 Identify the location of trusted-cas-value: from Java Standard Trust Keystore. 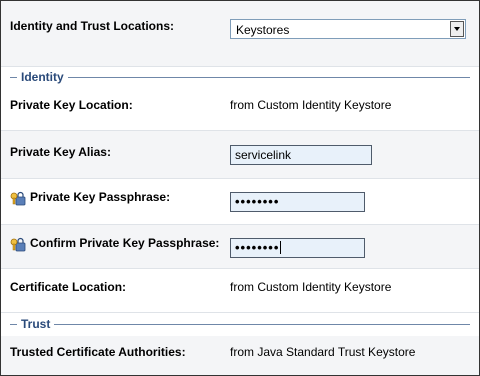
(323, 352).